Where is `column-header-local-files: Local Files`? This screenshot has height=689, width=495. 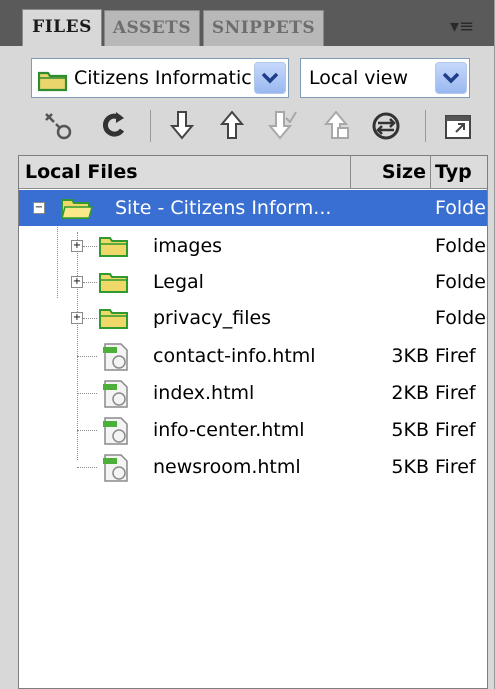
column-header-local-files: Local Files is located at coordinates (188, 172).